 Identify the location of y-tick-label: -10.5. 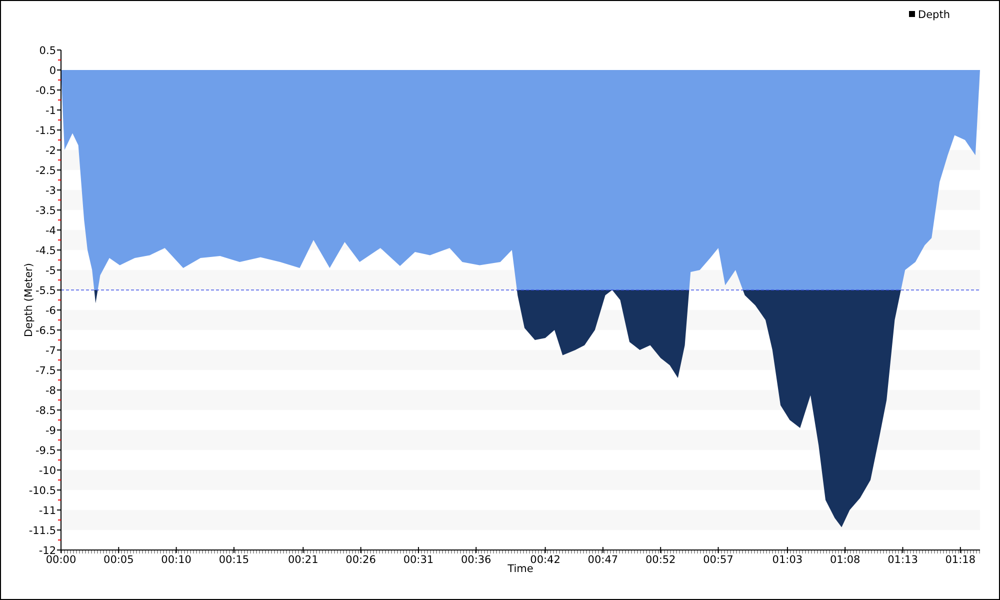
(42, 491).